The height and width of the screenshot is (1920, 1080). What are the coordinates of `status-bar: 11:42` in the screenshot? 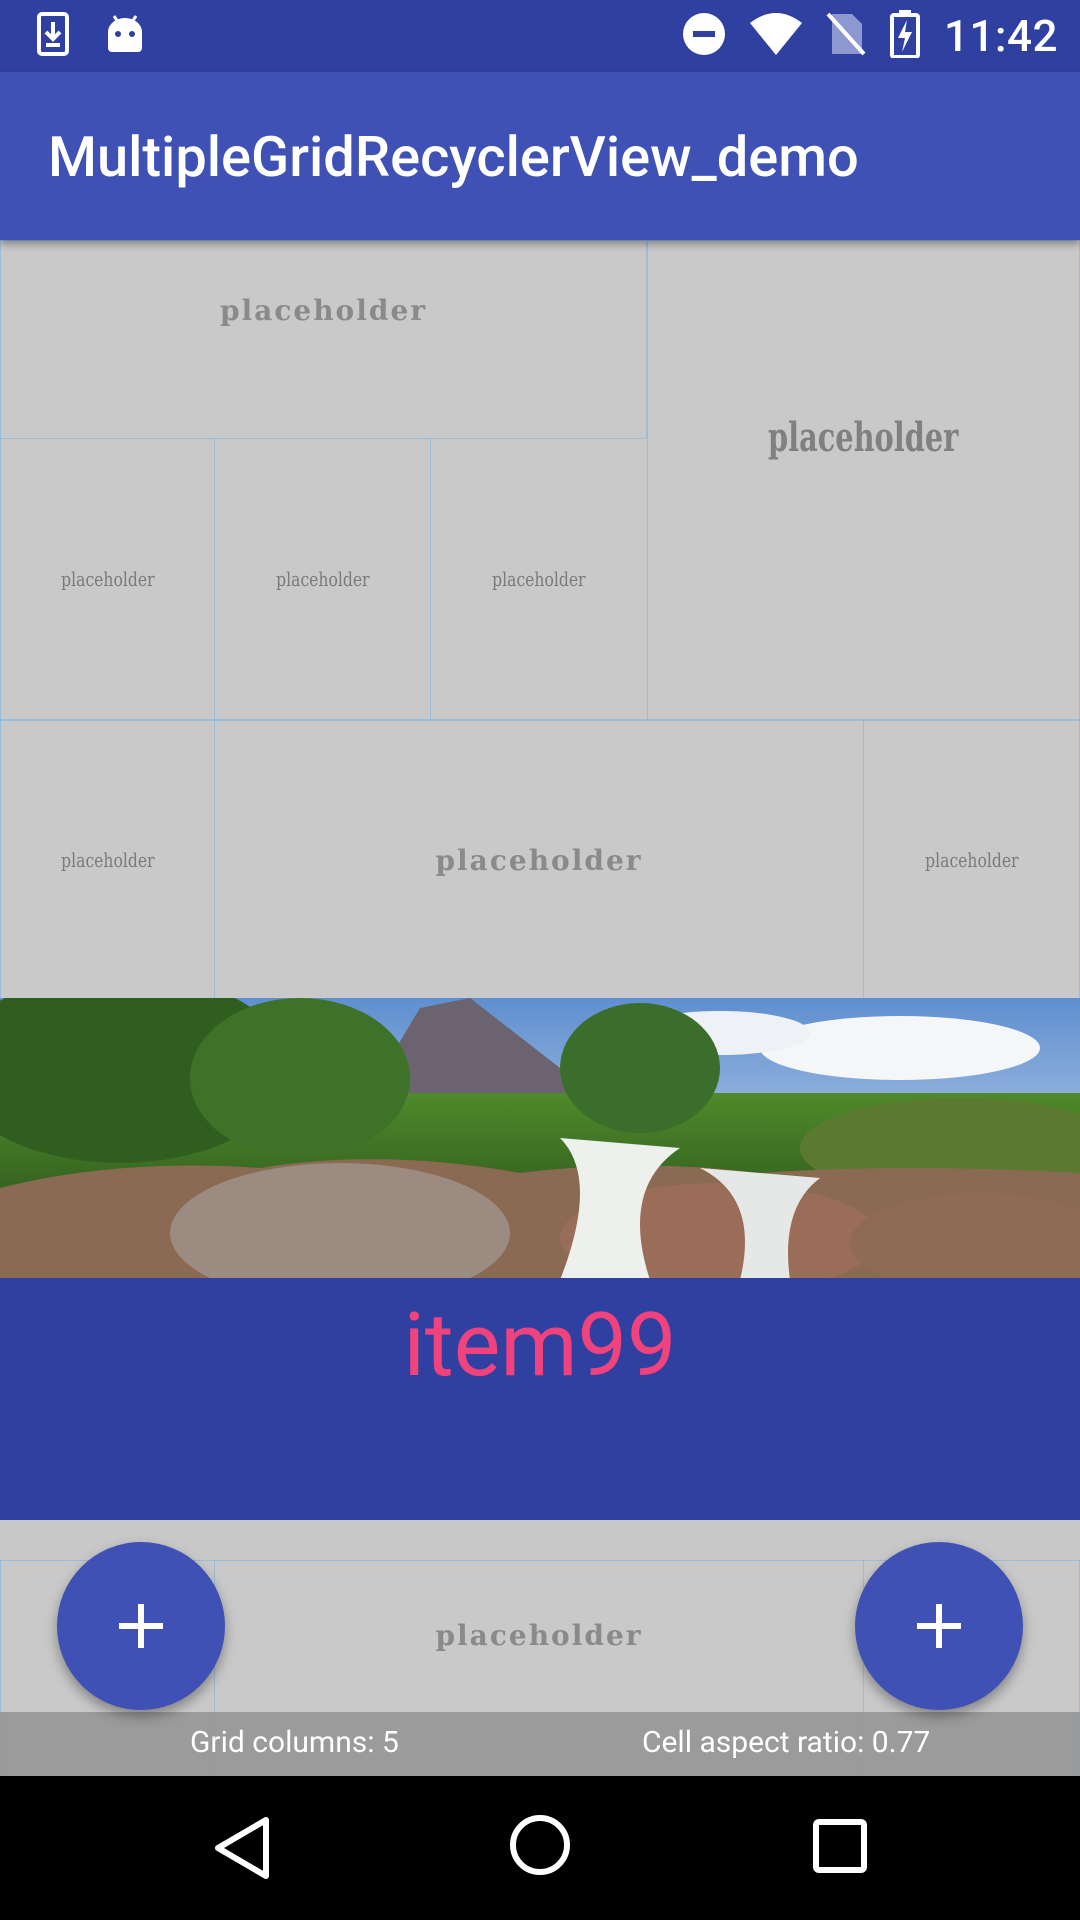 It's located at (540, 36).